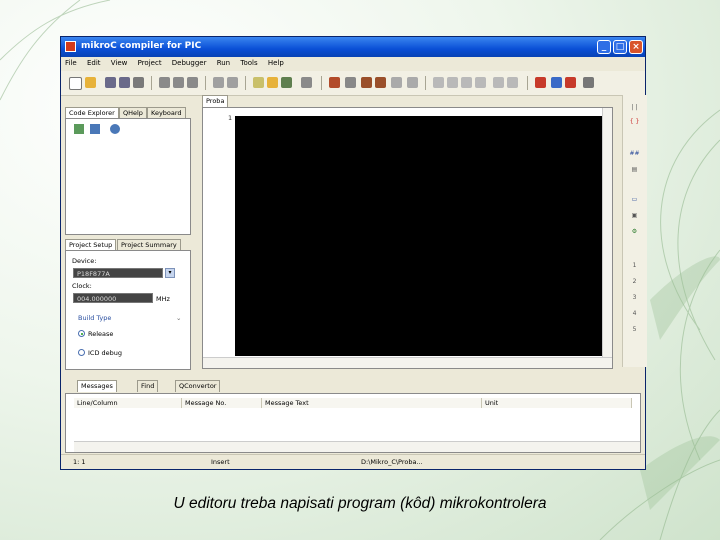 This screenshot has height=540, width=720. I want to click on maximize-button: □, so click(620, 47).